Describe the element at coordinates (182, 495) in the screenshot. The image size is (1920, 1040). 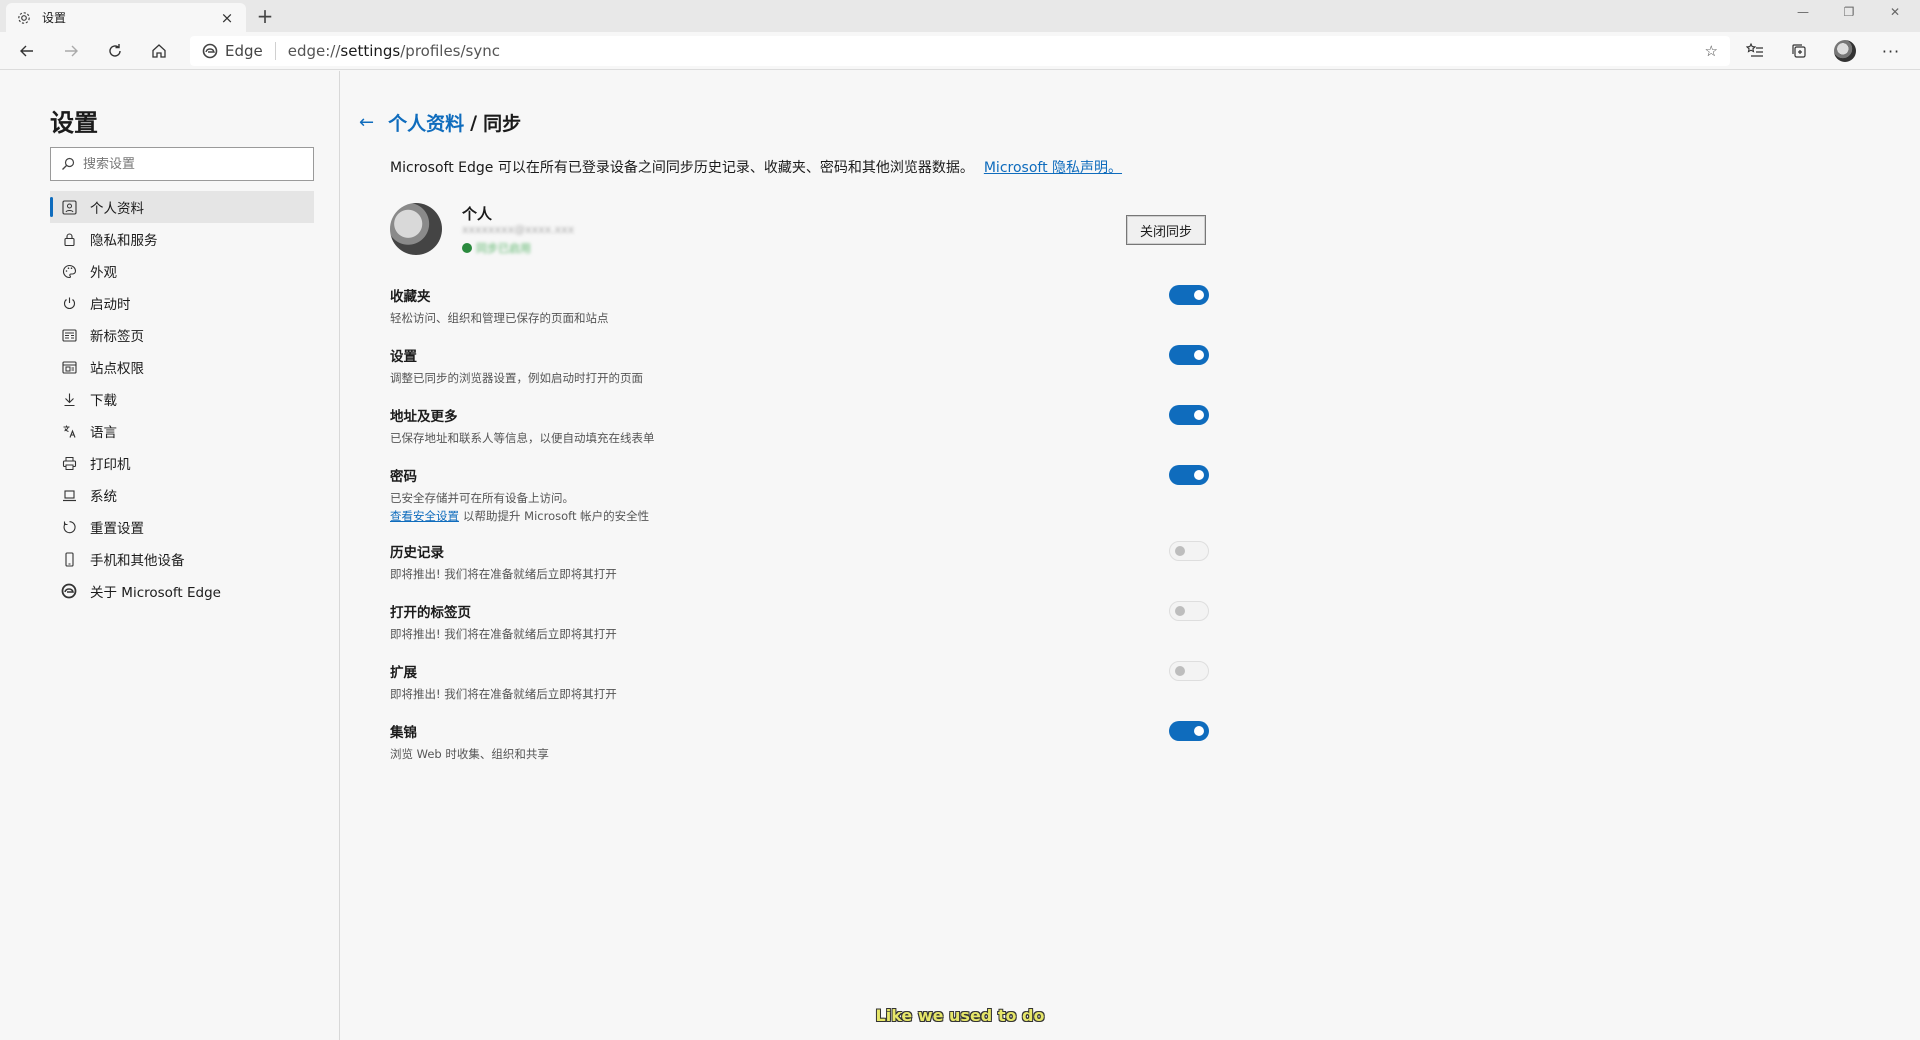
I see `sidebar-item-system: 系统` at that location.